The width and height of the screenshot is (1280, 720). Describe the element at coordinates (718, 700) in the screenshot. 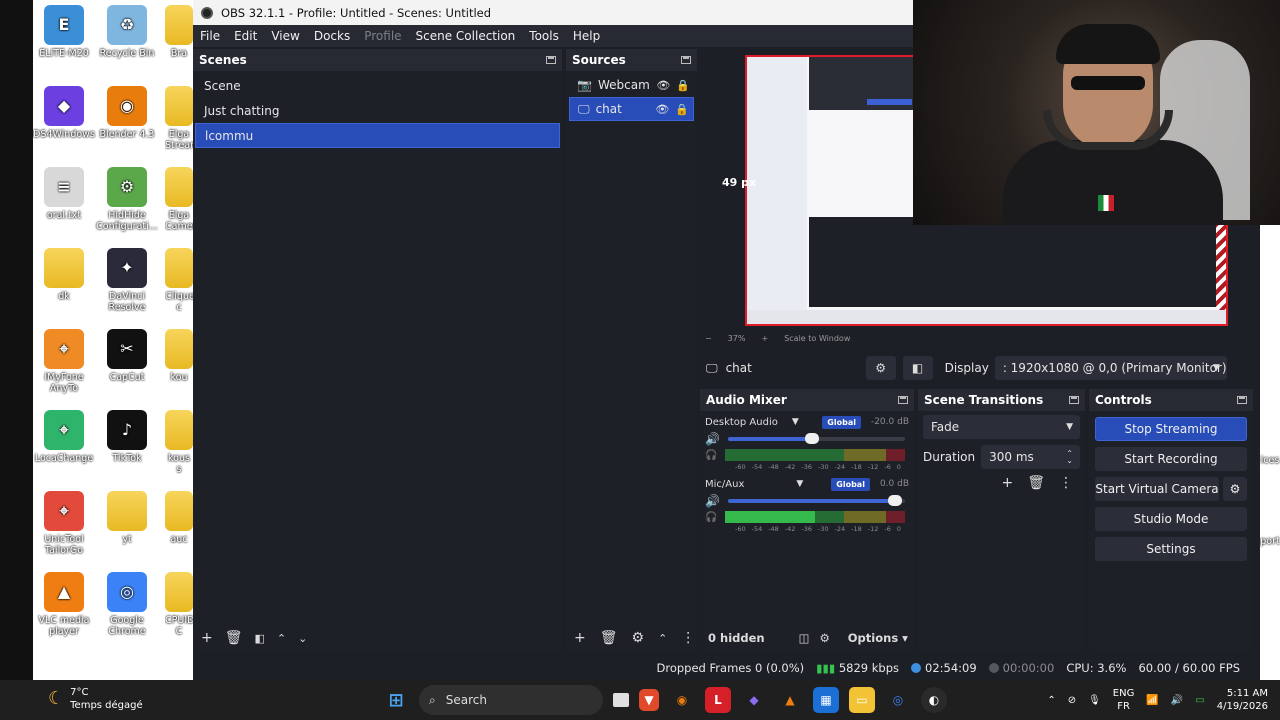

I see `app-l-icon: L` at that location.